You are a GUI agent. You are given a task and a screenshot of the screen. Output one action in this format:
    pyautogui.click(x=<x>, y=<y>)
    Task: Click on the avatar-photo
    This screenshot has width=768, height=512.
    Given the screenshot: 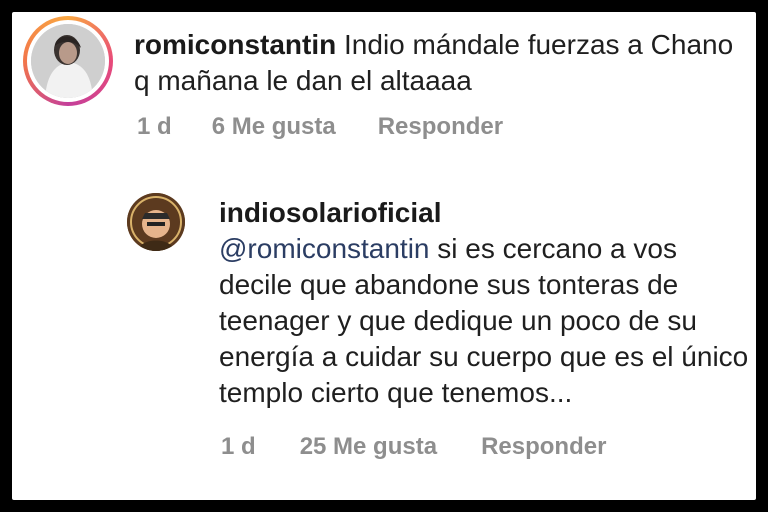 What is the action you would take?
    pyautogui.click(x=68, y=61)
    